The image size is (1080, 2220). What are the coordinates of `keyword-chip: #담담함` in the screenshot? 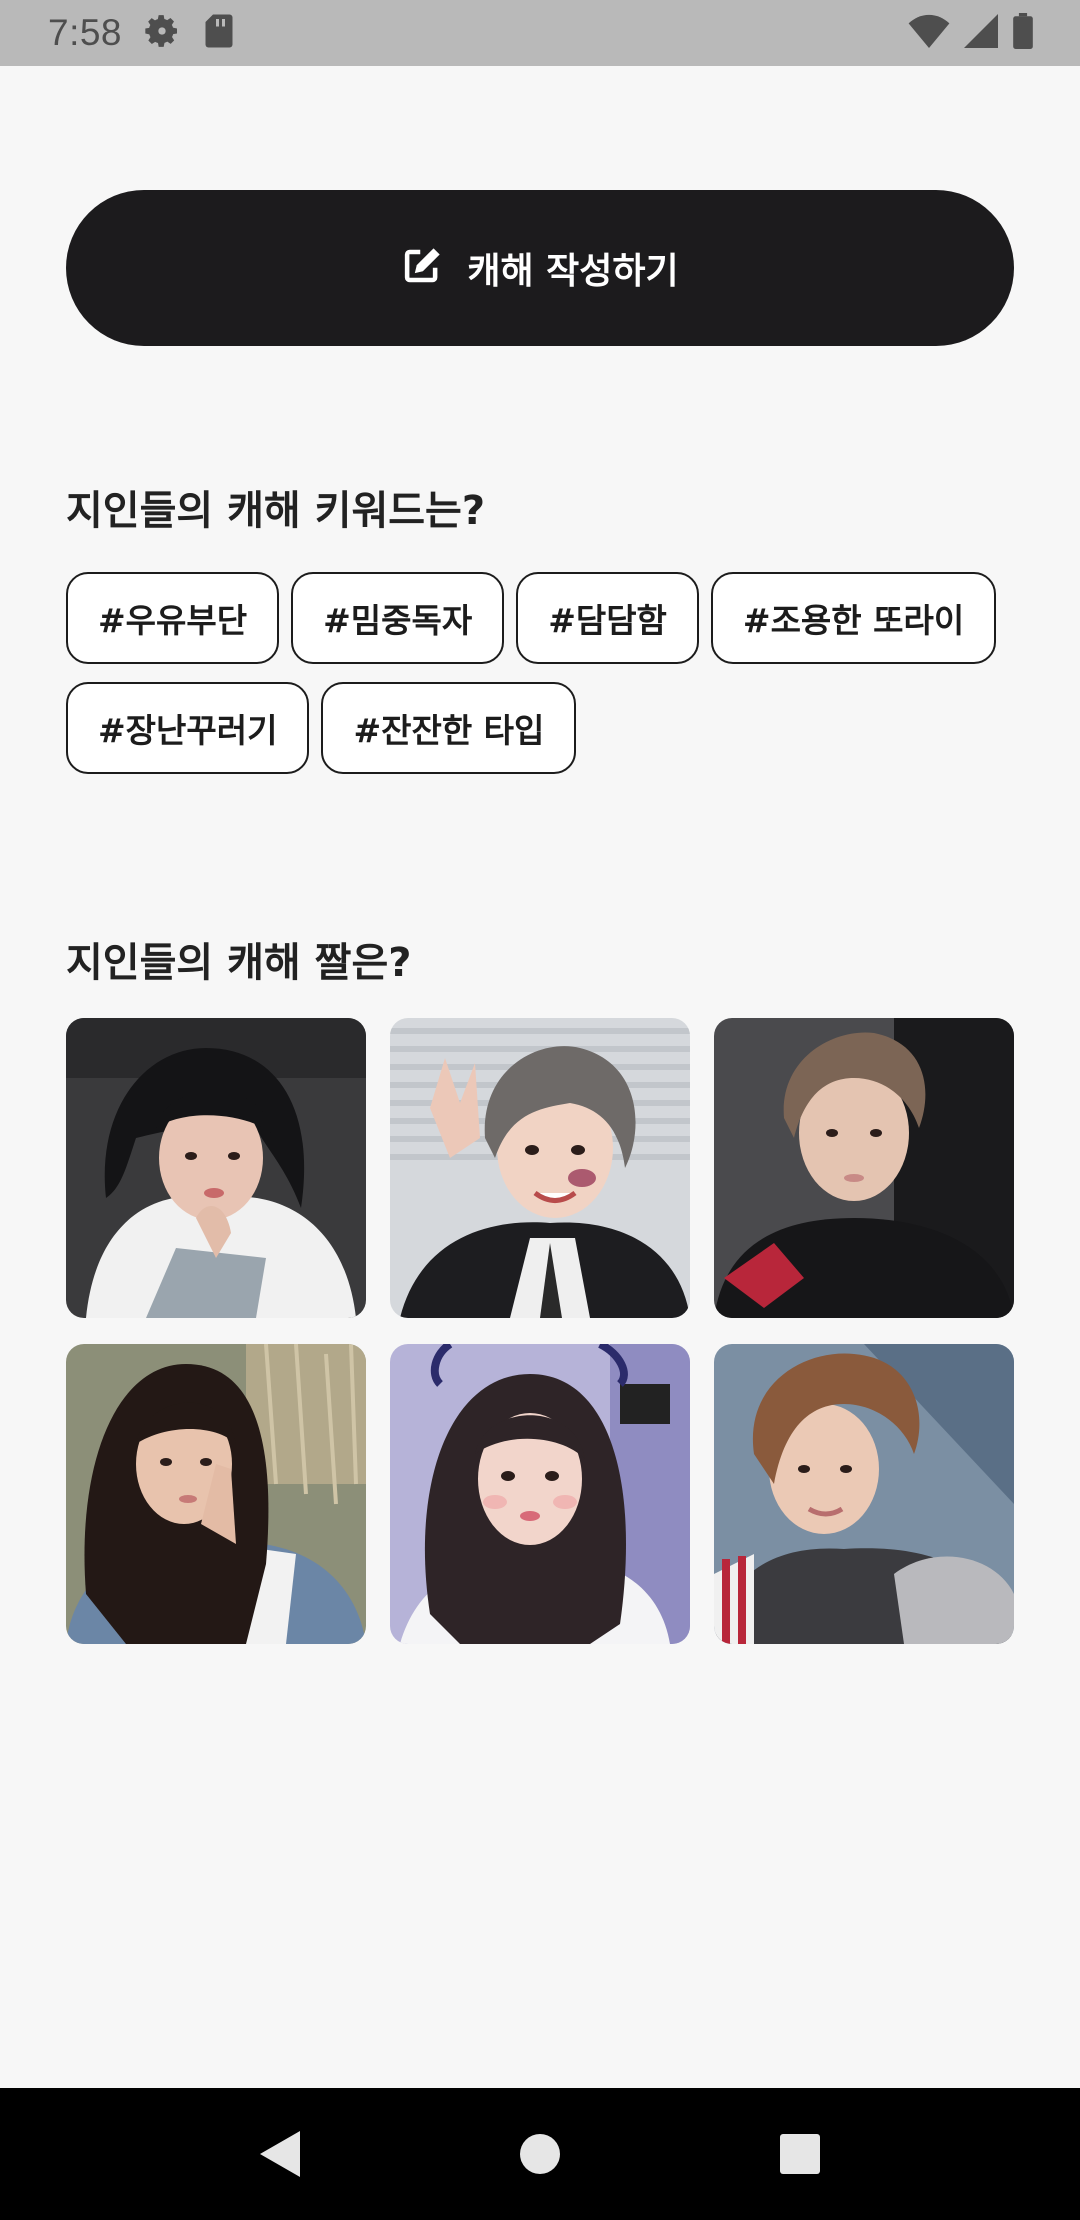 It's located at (607, 618).